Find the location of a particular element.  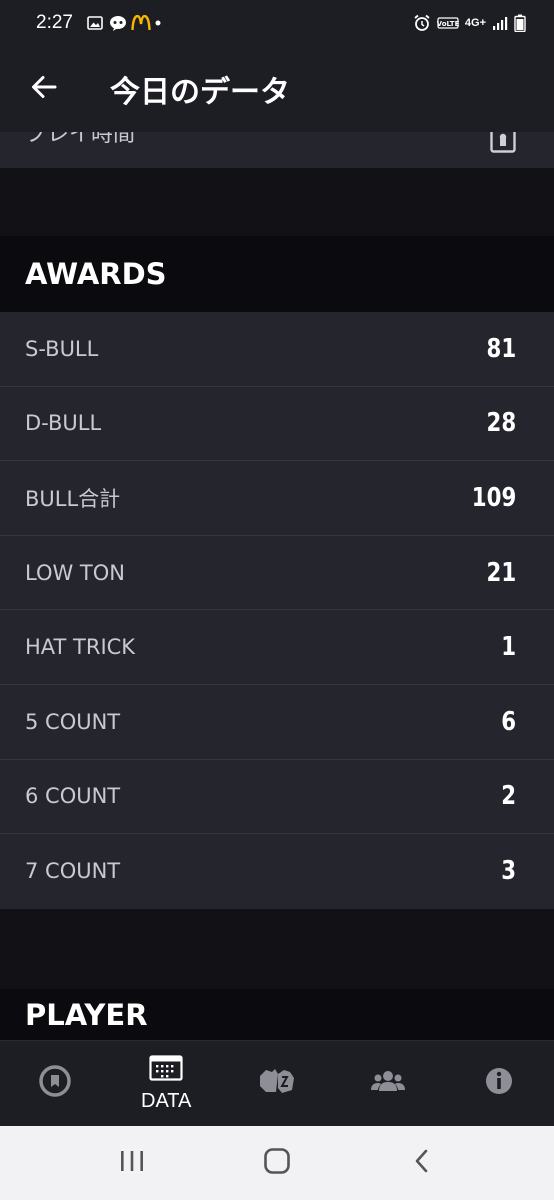

award-value: 28 is located at coordinates (501, 423).